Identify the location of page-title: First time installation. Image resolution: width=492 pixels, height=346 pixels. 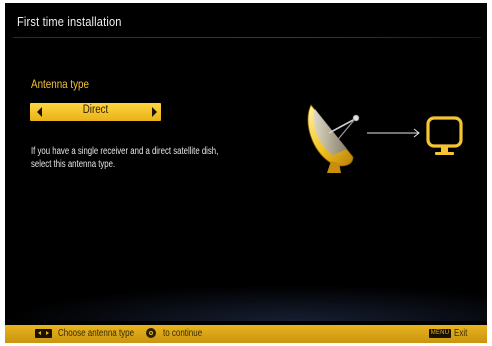
(69, 21).